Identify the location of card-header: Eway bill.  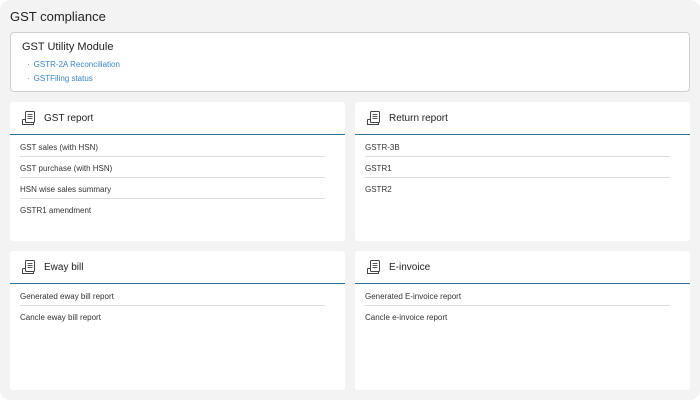
(177, 267).